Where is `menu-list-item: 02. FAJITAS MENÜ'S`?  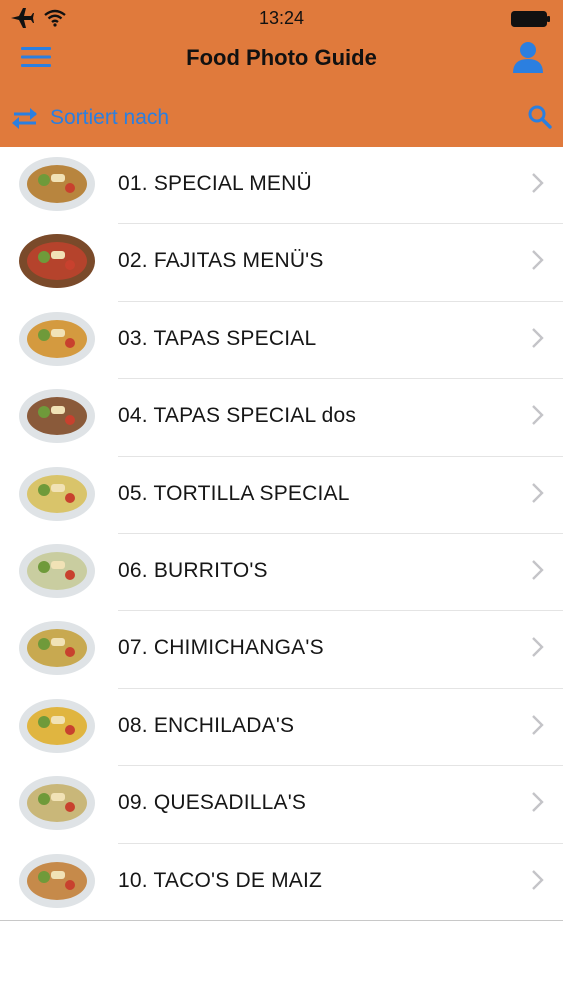 menu-list-item: 02. FAJITAS MENÜ'S is located at coordinates (281, 263).